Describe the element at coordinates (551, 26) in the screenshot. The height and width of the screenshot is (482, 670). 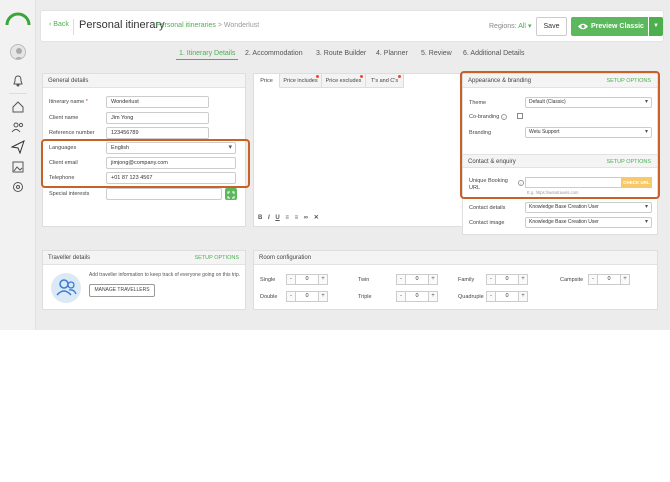
I see `save-button: Save` at that location.